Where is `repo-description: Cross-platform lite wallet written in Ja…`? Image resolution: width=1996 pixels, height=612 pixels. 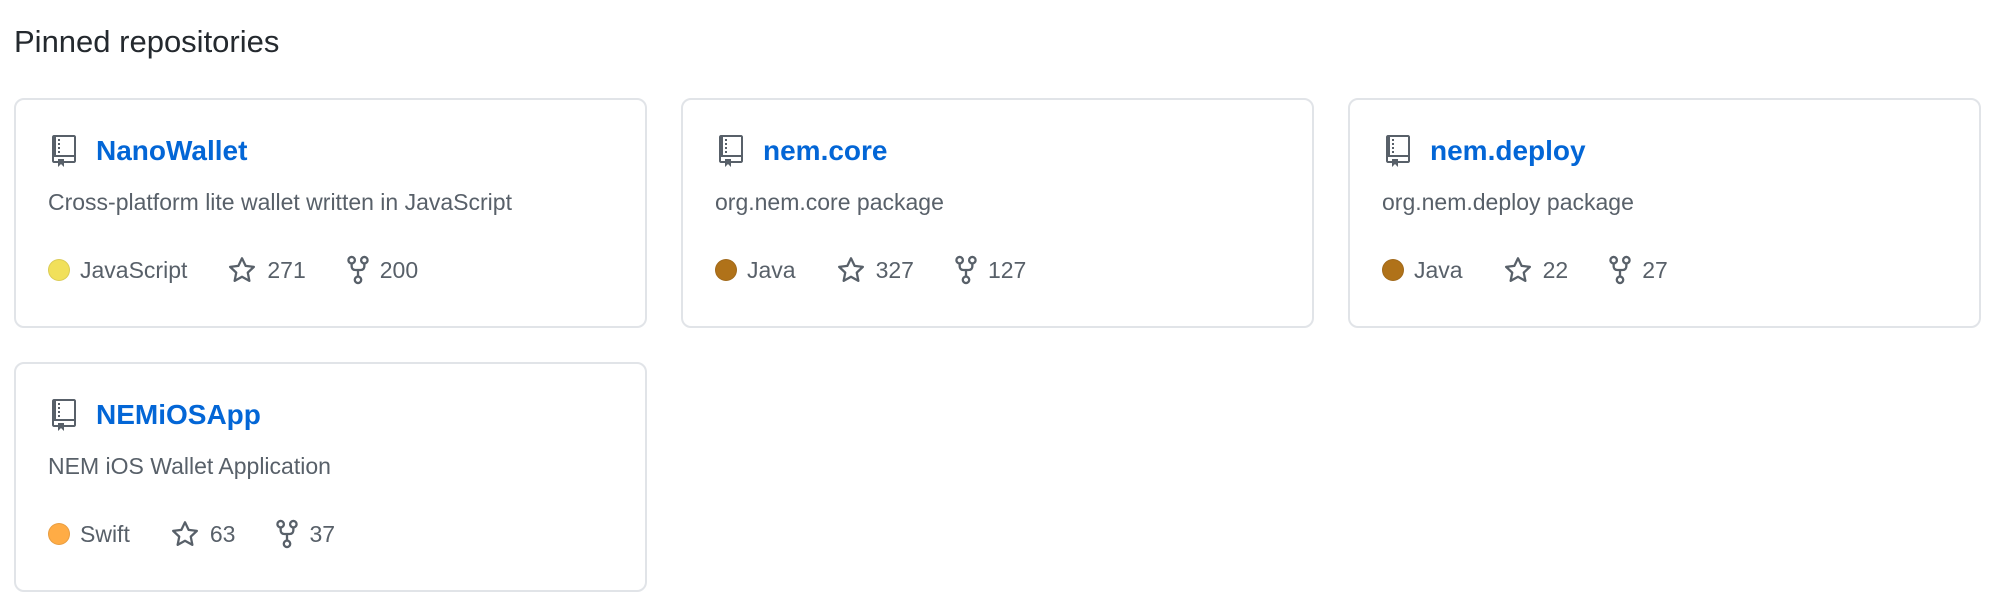 repo-description: Cross-platform lite wallet written in Ja… is located at coordinates (280, 202).